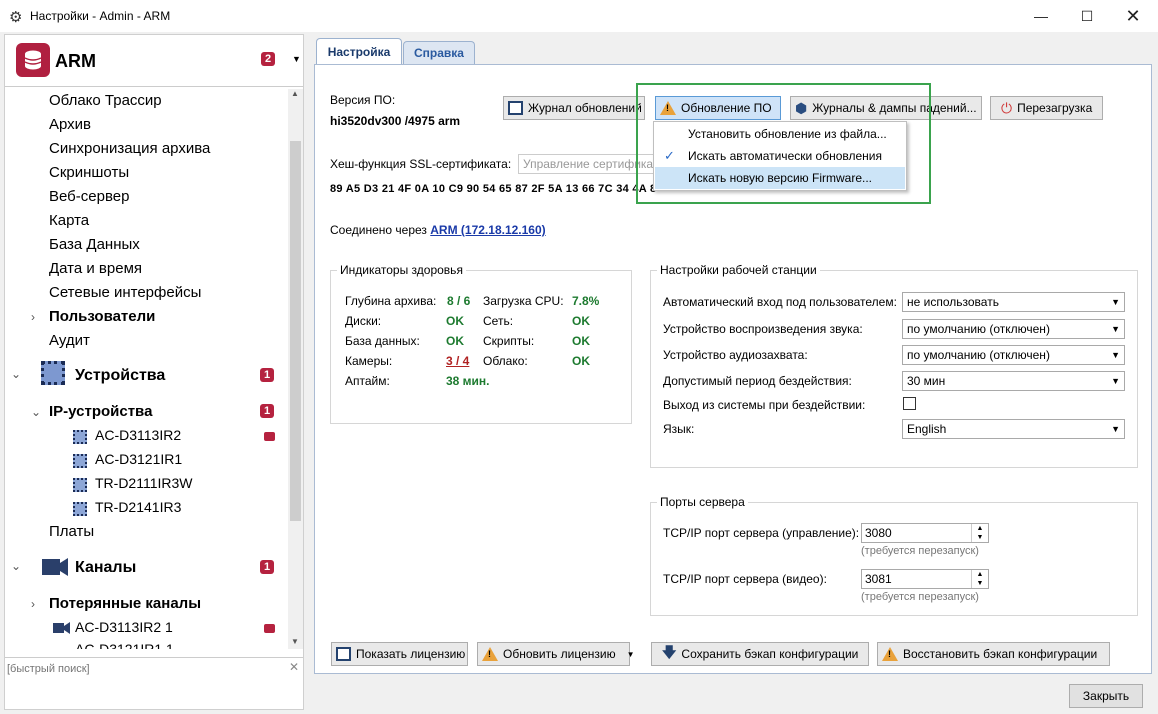 This screenshot has height=714, width=1158. I want to click on tree-scrollbar: ▲ ▼, so click(295, 369).